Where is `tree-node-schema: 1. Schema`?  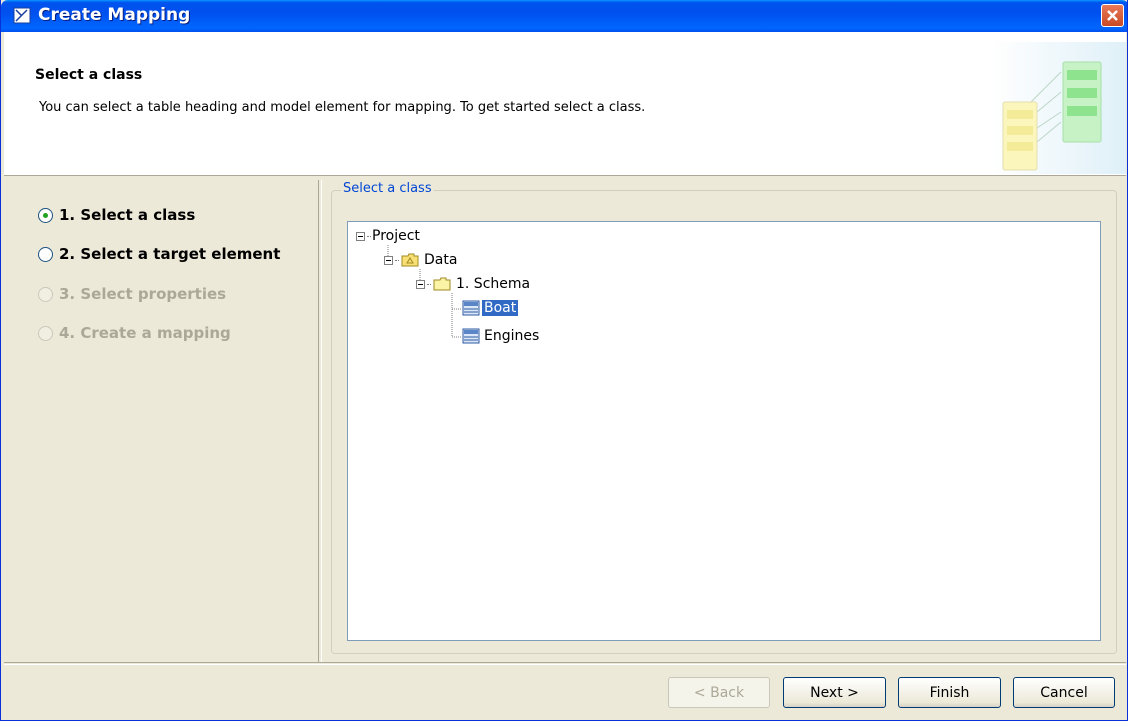 tree-node-schema: 1. Schema is located at coordinates (474, 284).